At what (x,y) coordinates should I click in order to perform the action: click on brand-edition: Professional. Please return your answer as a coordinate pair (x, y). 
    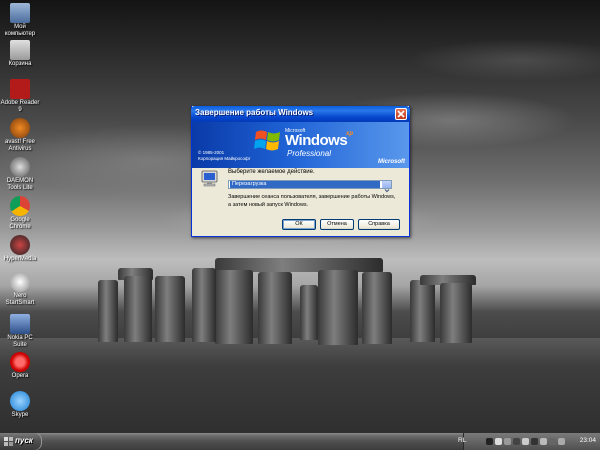
    Looking at the image, I should click on (309, 153).